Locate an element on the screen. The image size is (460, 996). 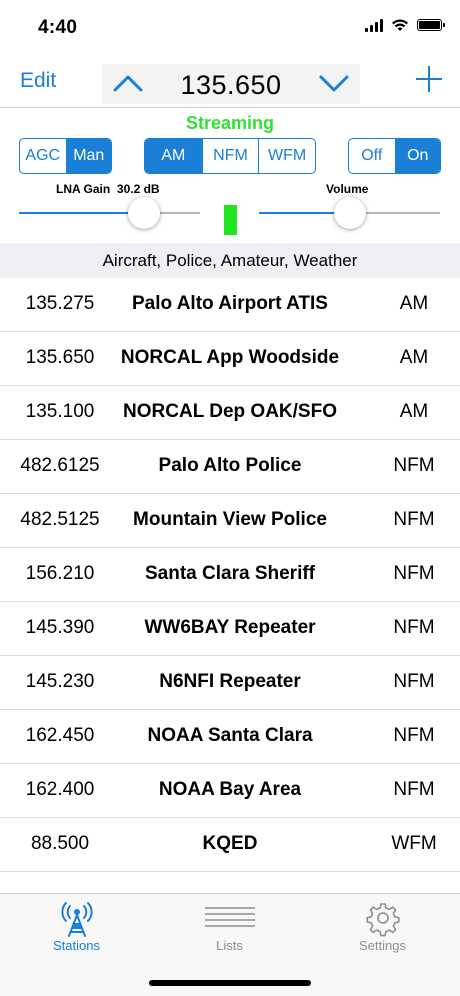
station-row: 482.6125 Palo Alto Police NFM is located at coordinates (230, 467).